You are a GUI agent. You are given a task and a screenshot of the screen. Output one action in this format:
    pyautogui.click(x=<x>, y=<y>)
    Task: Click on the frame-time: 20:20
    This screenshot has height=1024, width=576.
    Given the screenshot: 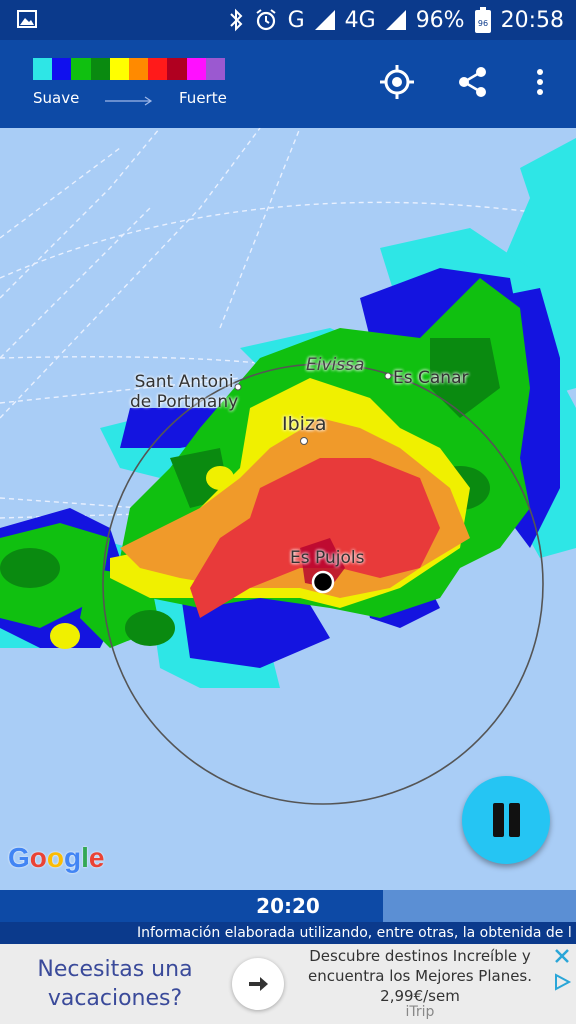 What is the action you would take?
    pyautogui.click(x=288, y=906)
    